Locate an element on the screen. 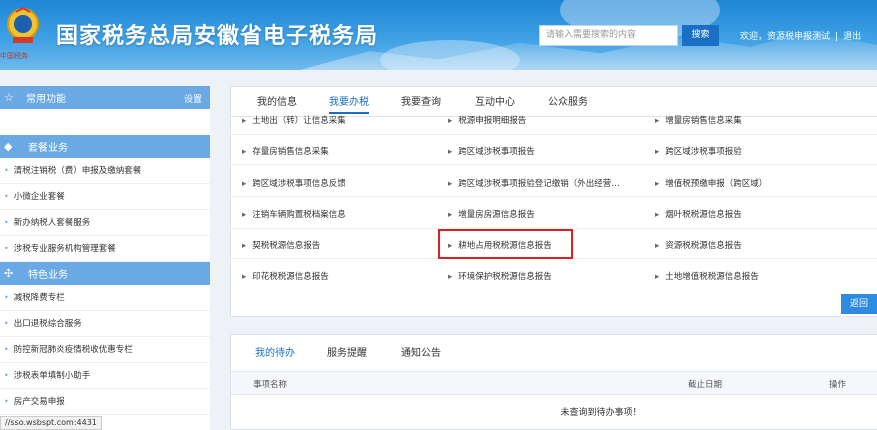 The height and width of the screenshot is (430, 877). tab-tax-handling: 我要办税 is located at coordinates (349, 103).